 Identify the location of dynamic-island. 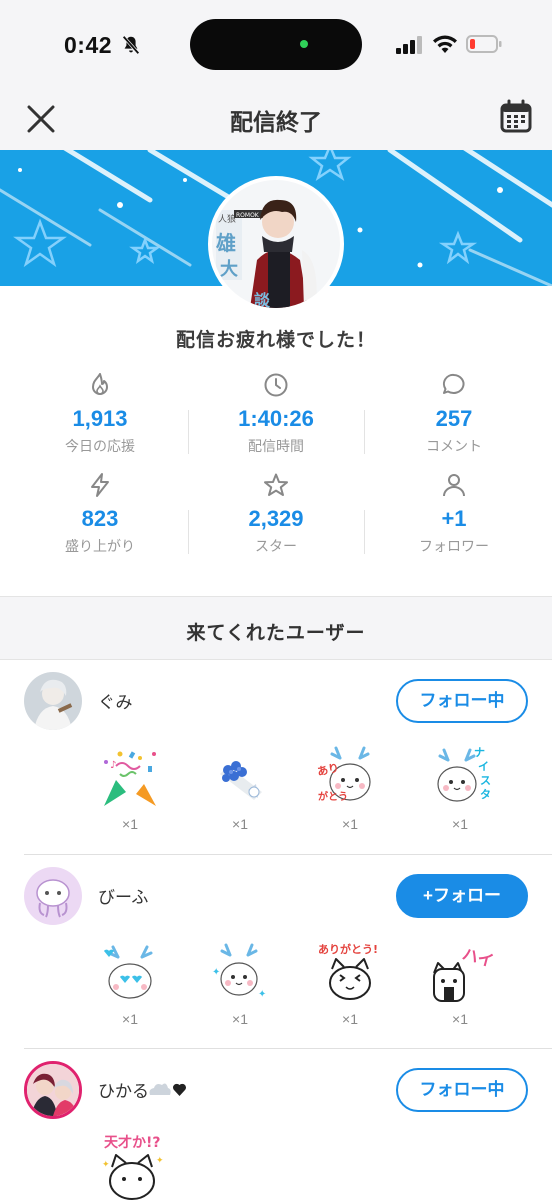
(276, 44).